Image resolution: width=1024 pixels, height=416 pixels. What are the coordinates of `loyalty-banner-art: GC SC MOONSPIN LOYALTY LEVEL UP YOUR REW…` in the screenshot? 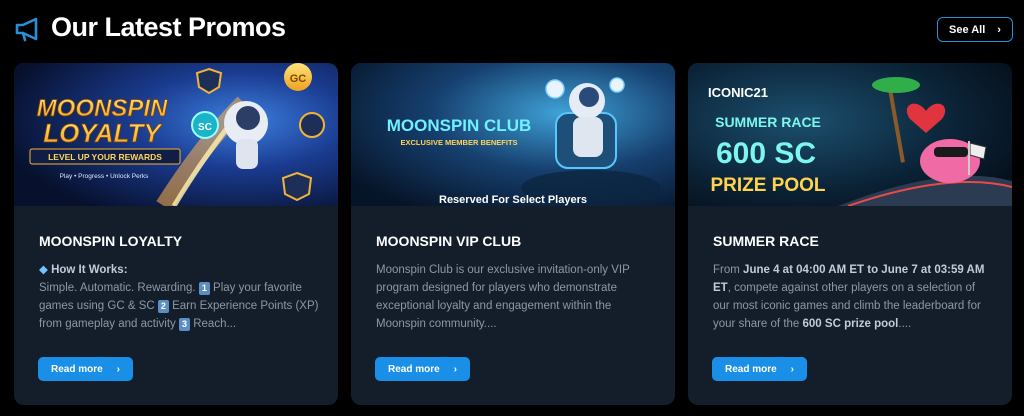 It's located at (176, 134).